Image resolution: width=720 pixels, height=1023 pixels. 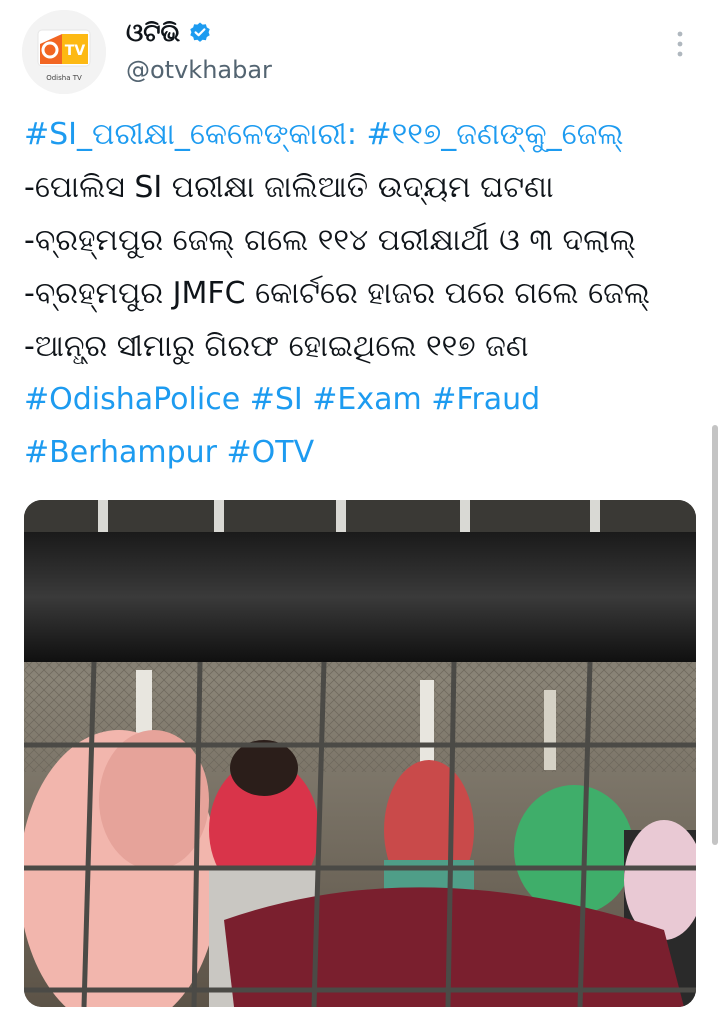 What do you see at coordinates (153, 33) in the screenshot?
I see `display-name: ଓଟିଭି` at bounding box center [153, 33].